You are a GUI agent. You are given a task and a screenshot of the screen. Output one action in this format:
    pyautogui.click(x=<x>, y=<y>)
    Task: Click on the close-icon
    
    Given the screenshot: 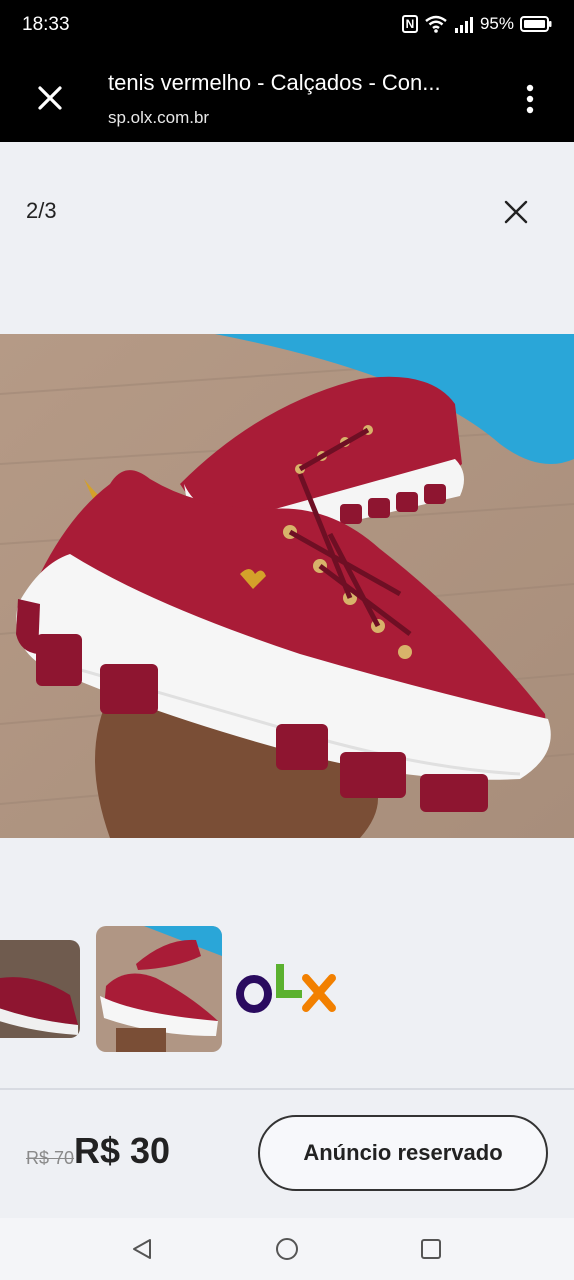 What is the action you would take?
    pyautogui.click(x=50, y=98)
    